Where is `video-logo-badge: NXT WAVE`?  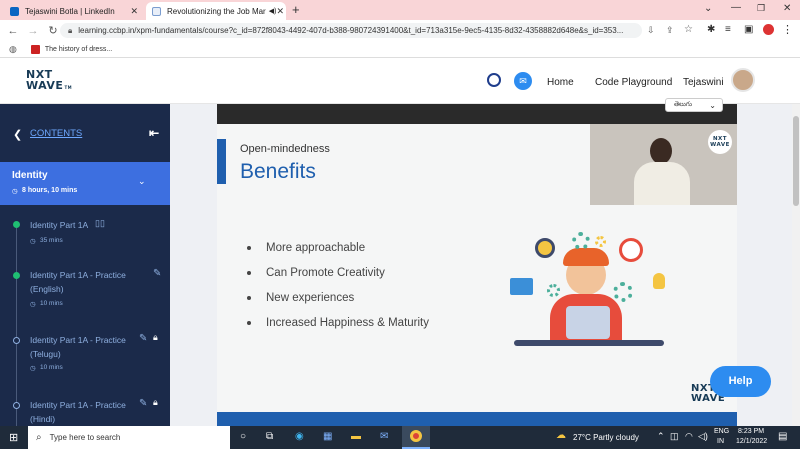
video-logo-badge: NXT WAVE is located at coordinates (720, 142).